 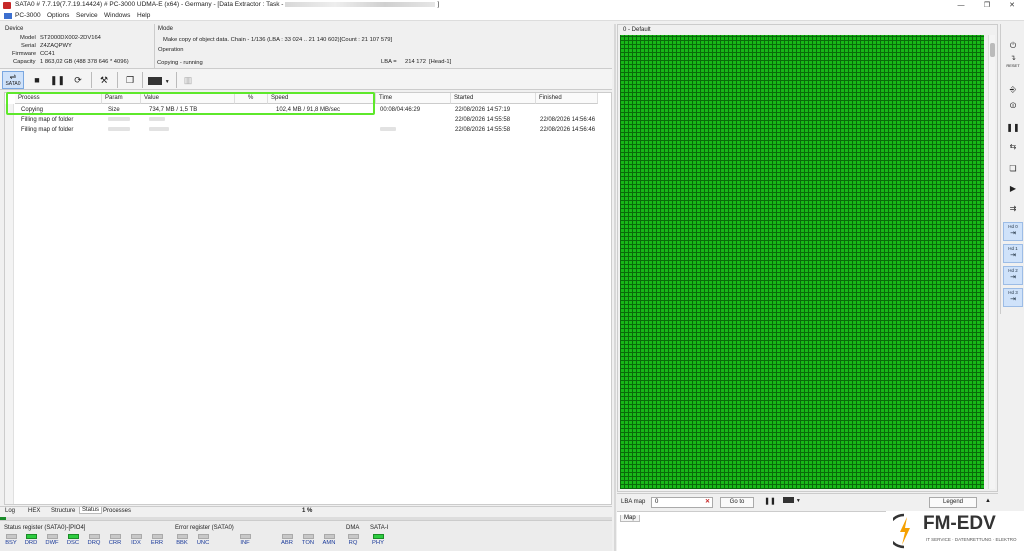 What do you see at coordinates (94, 540) in the screenshot?
I see `status-bit-drq: DRQ` at bounding box center [94, 540].